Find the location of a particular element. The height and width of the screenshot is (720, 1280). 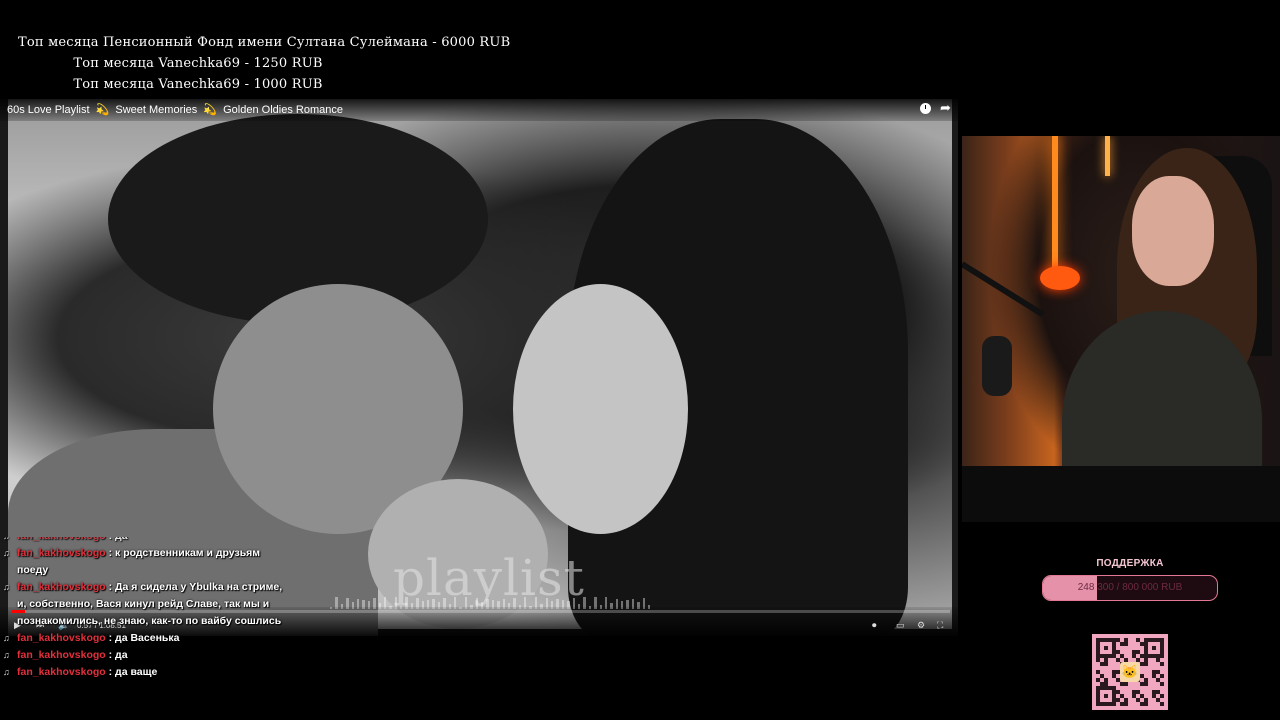

microphone is located at coordinates (997, 366).